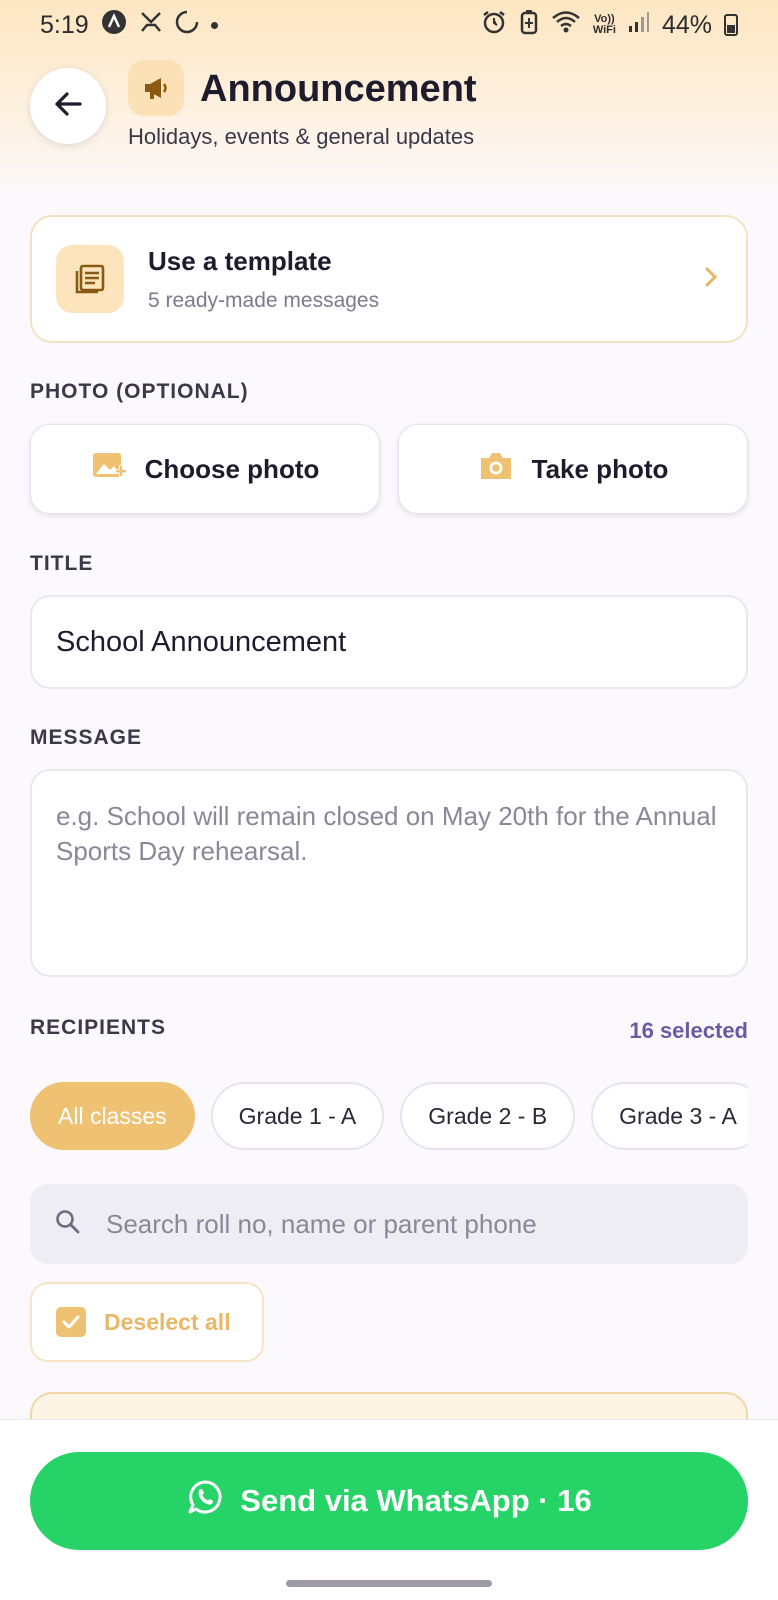  I want to click on page-title: Announcement, so click(338, 89).